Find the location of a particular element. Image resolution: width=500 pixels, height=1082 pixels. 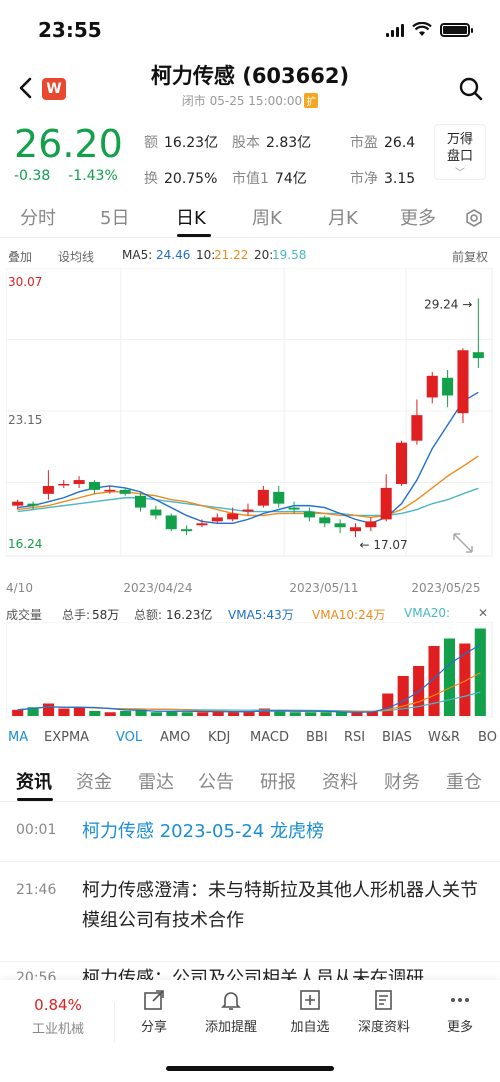

deep-data-button: 深度资料 is located at coordinates (384, 1011).